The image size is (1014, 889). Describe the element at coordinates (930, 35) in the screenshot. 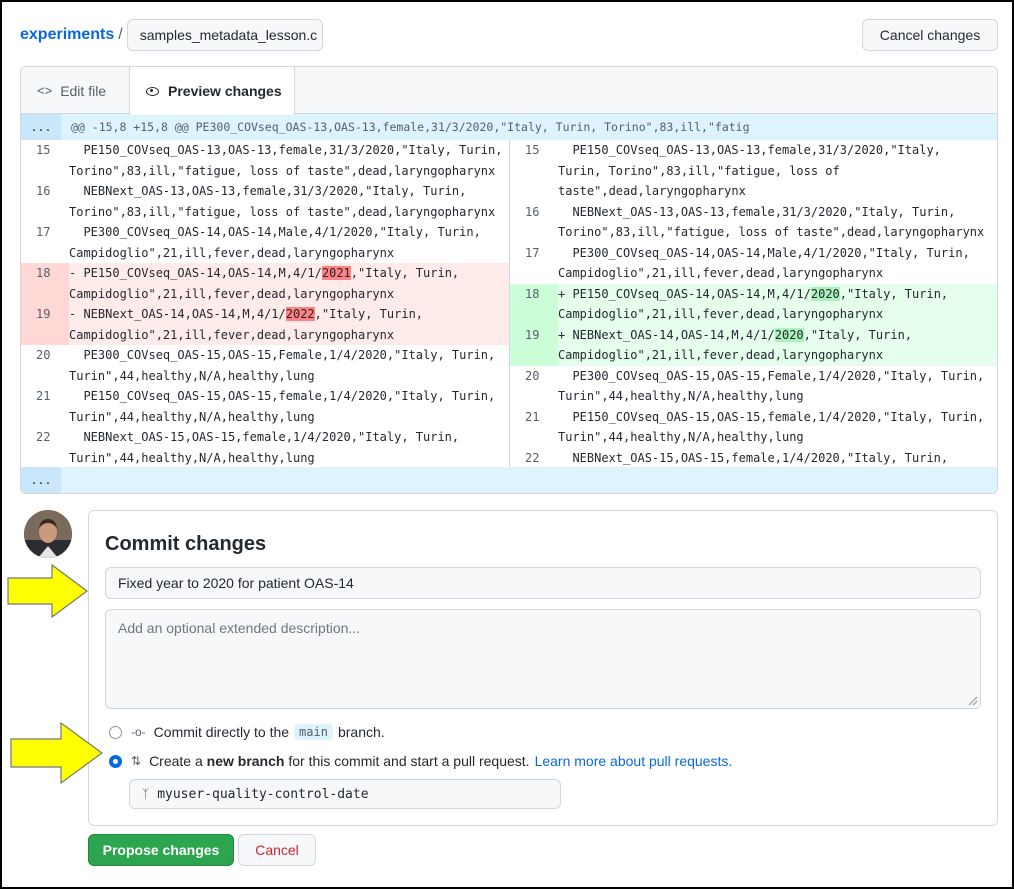

I see `cancel-changes-button: Cancel changes` at that location.